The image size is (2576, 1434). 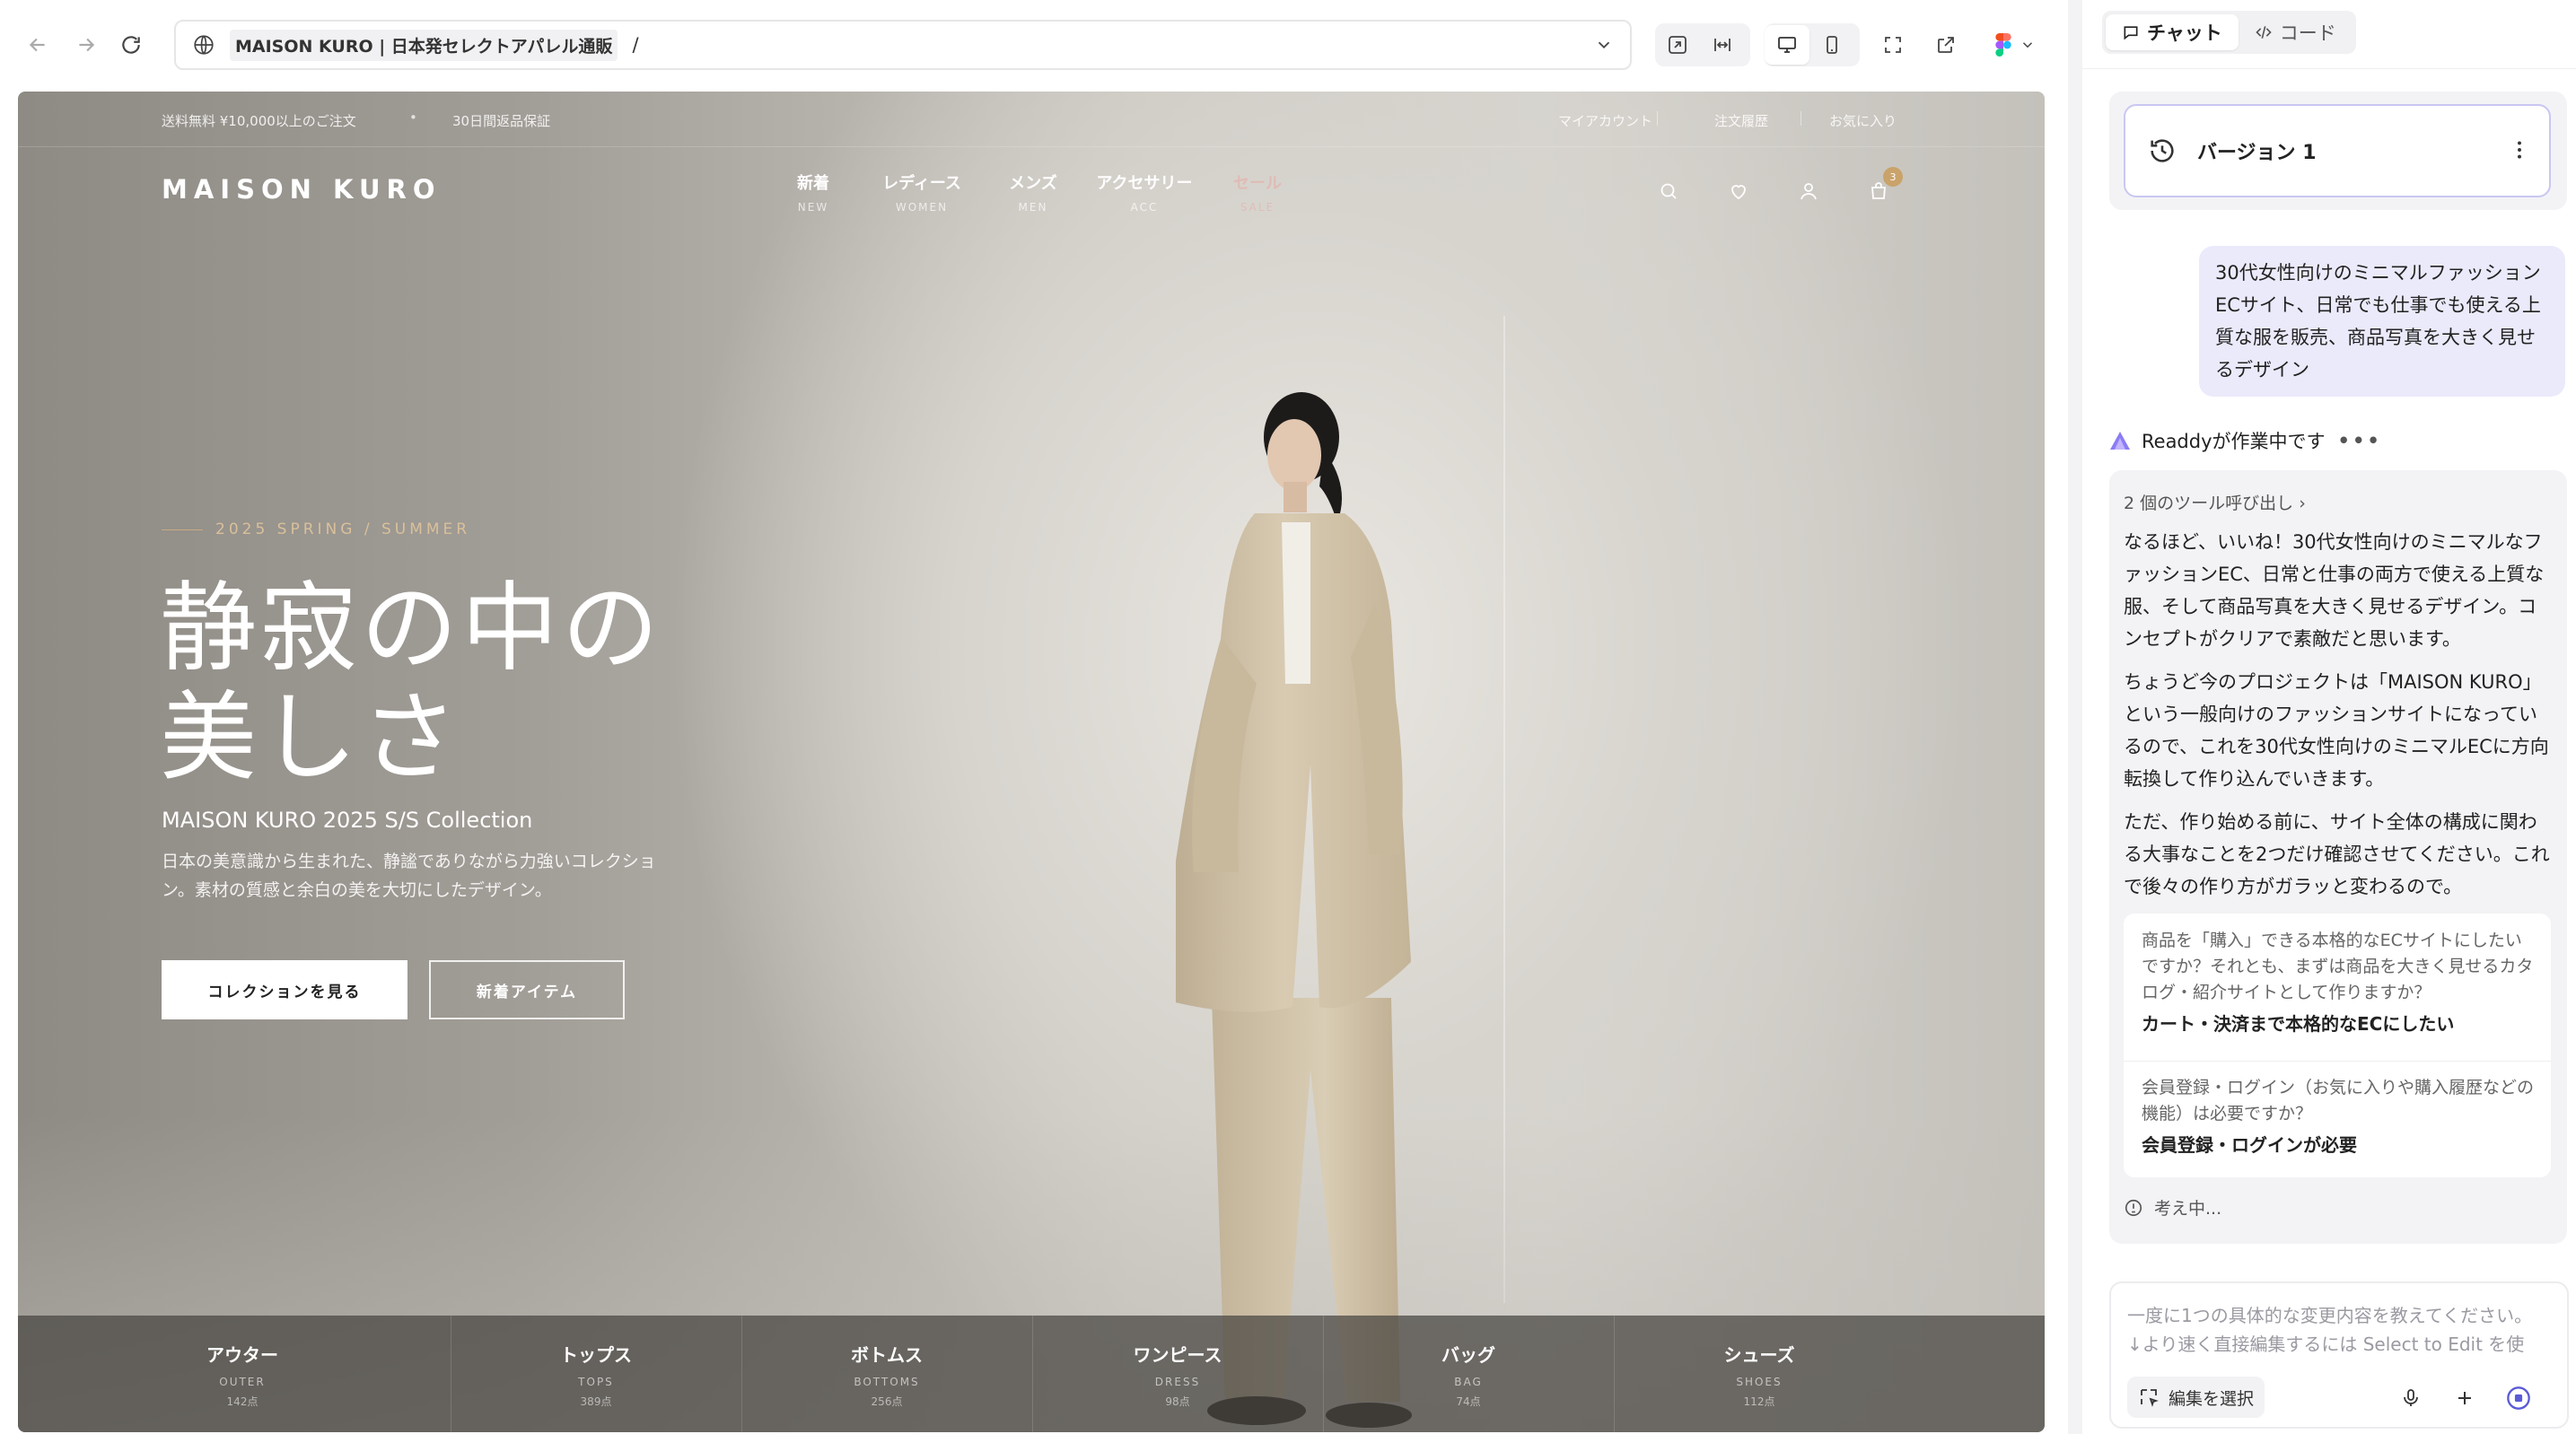 What do you see at coordinates (2338, 1101) in the screenshot?
I see `question-text: 会員登録・ログイン（お気に入りや購入履歴などの機能）は必要ですか？` at bounding box center [2338, 1101].